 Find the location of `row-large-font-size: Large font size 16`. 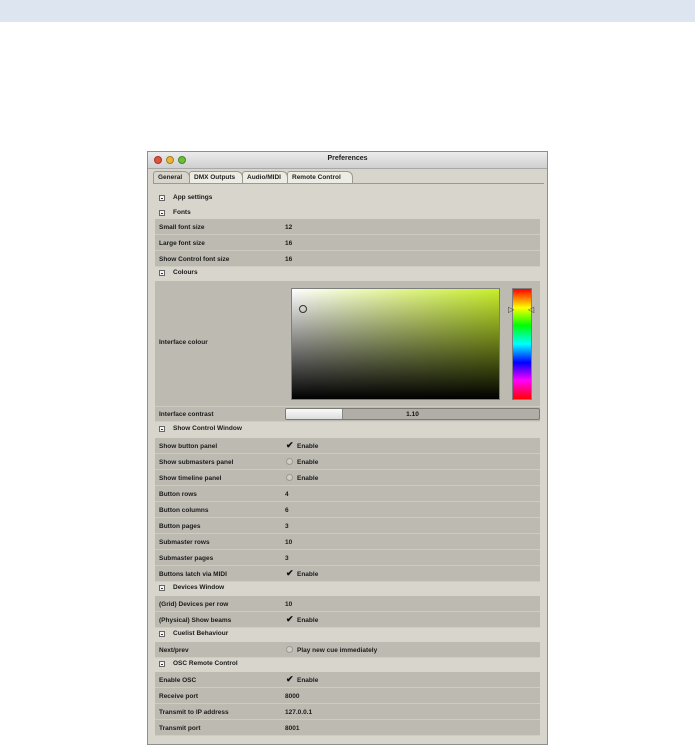

row-large-font-size: Large font size 16 is located at coordinates (347, 243).